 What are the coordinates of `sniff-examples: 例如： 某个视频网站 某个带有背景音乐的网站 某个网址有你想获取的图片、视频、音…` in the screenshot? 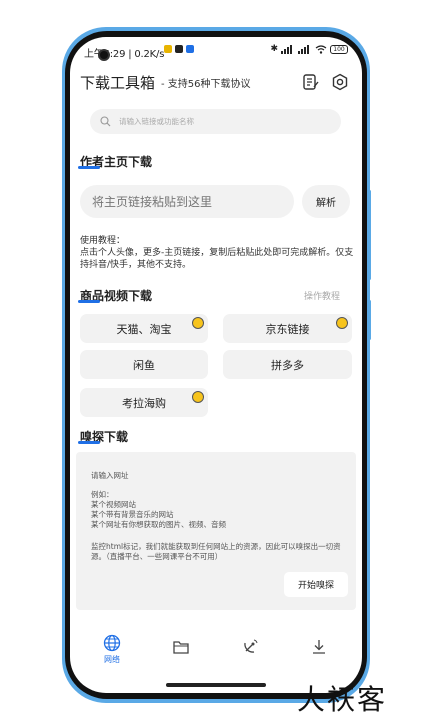 It's located at (158, 509).